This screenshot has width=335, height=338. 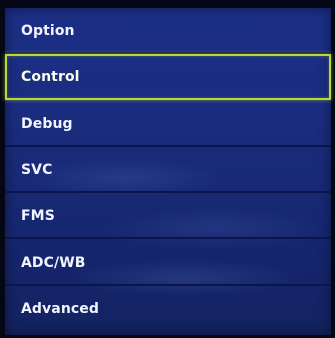 I want to click on menu-item-label: FMS, so click(x=38, y=216).